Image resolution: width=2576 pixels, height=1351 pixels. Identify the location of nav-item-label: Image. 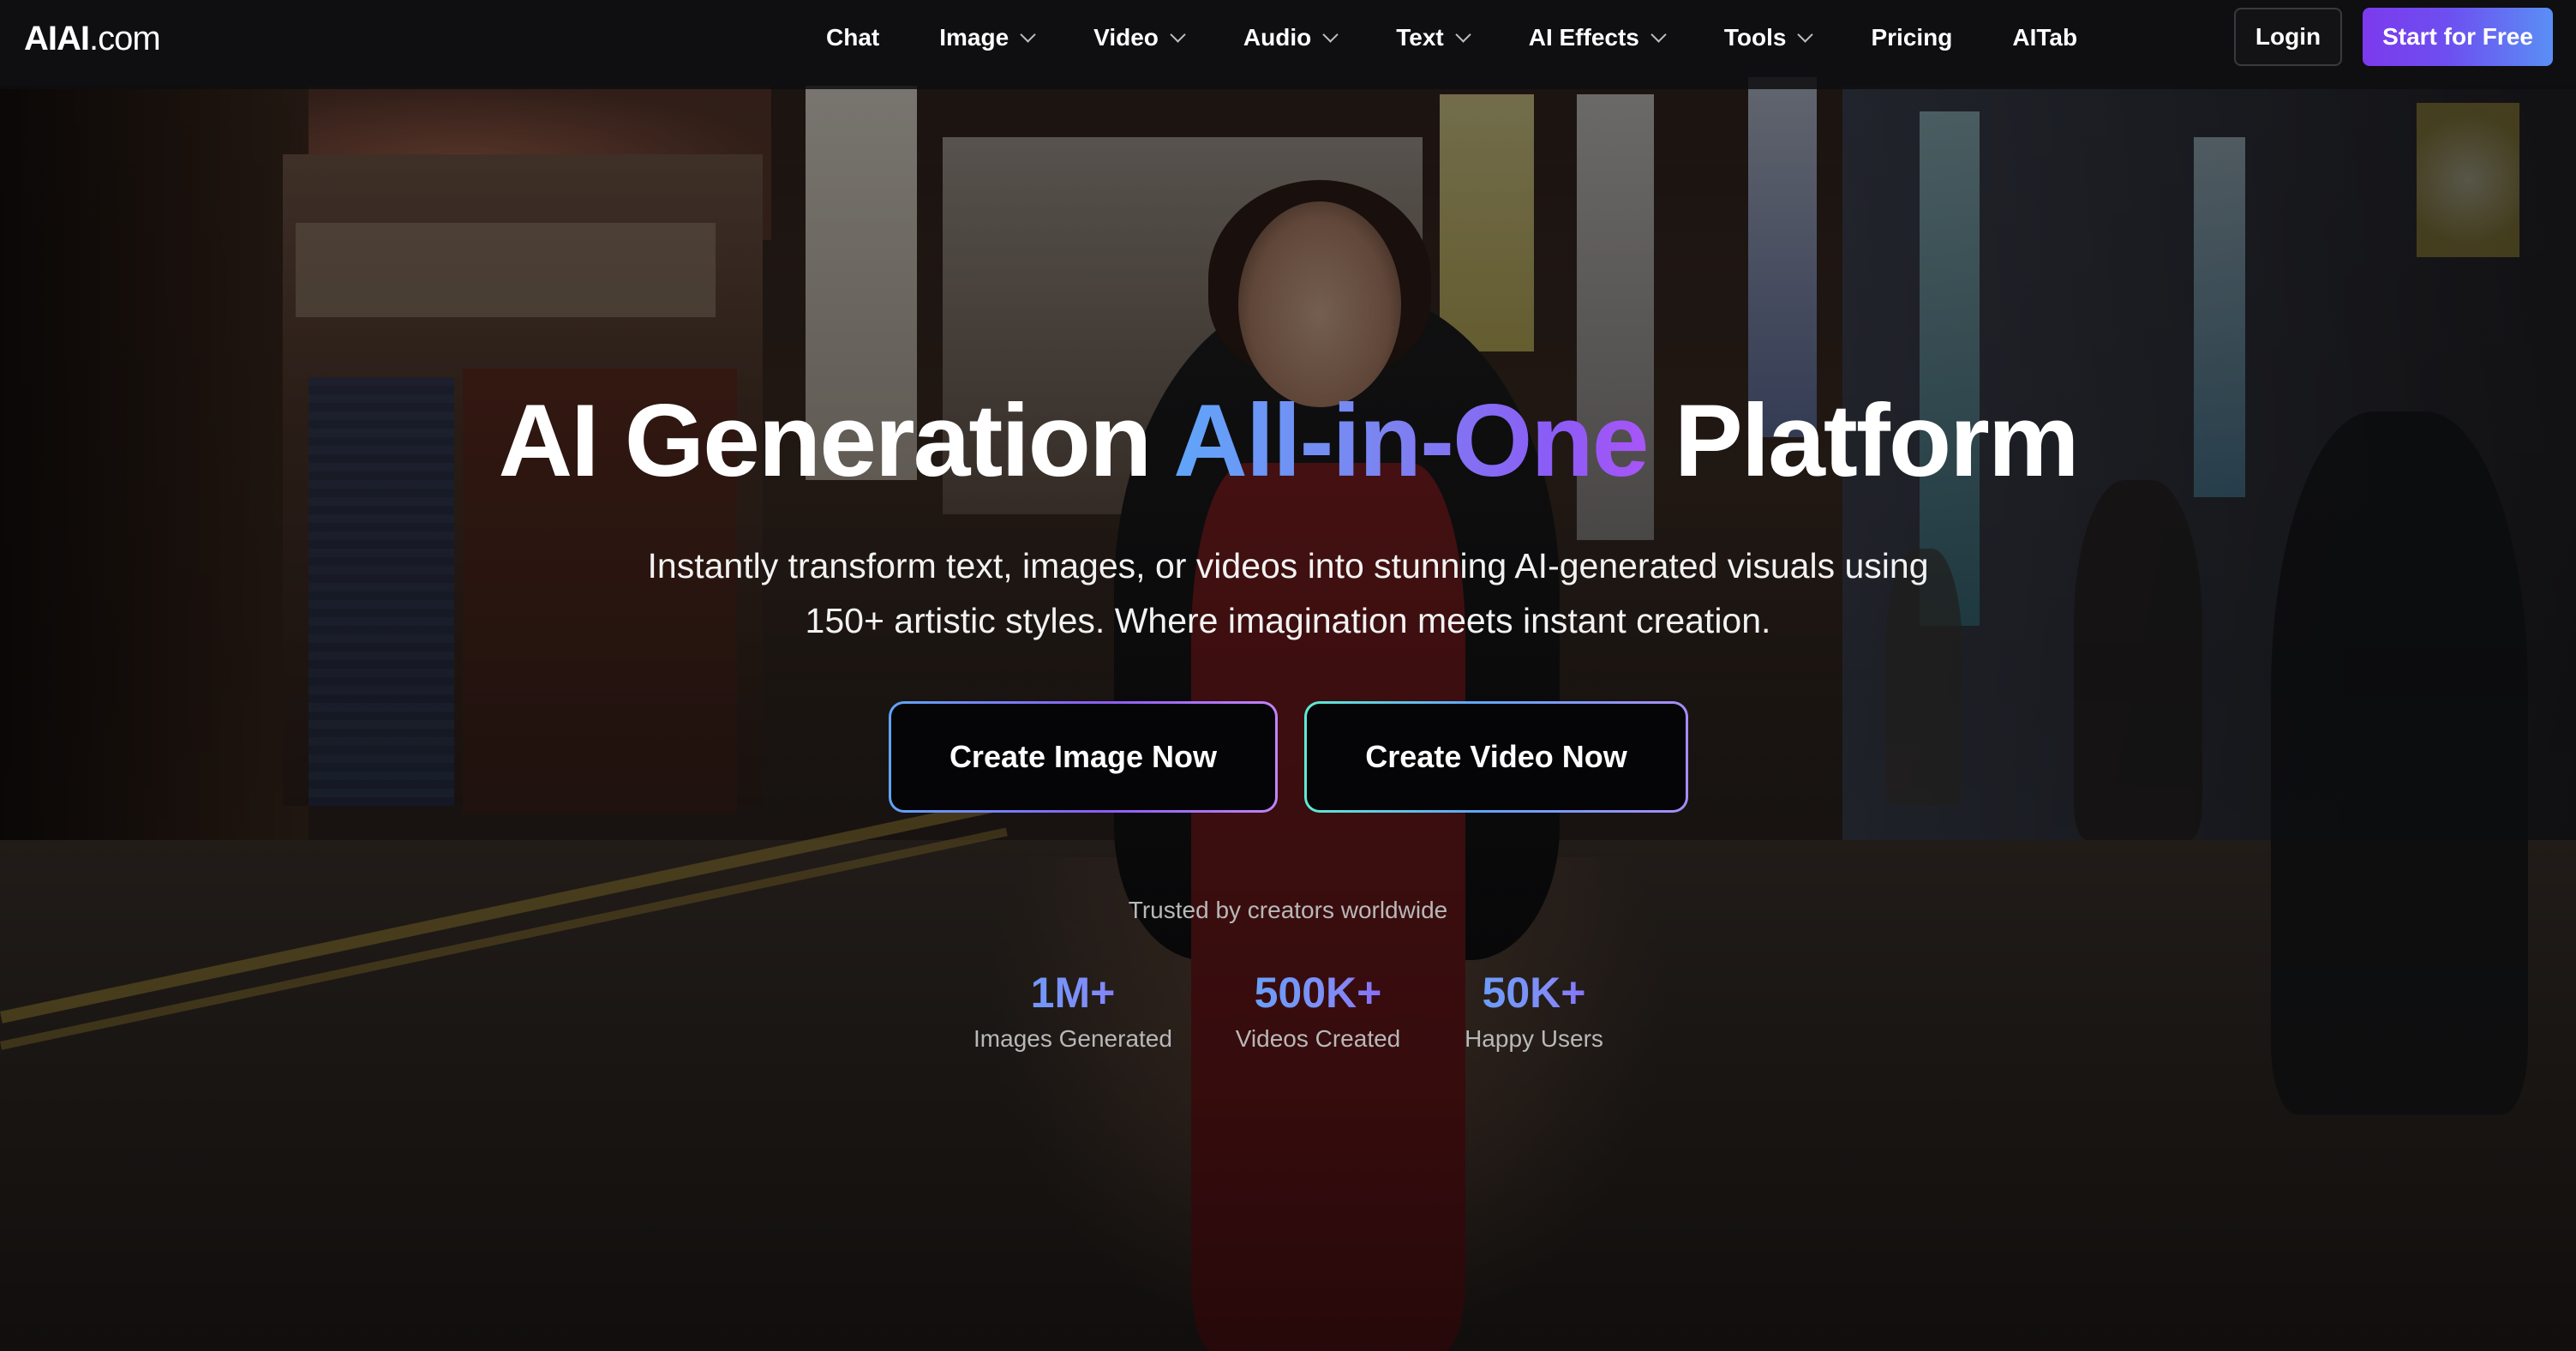
(974, 37).